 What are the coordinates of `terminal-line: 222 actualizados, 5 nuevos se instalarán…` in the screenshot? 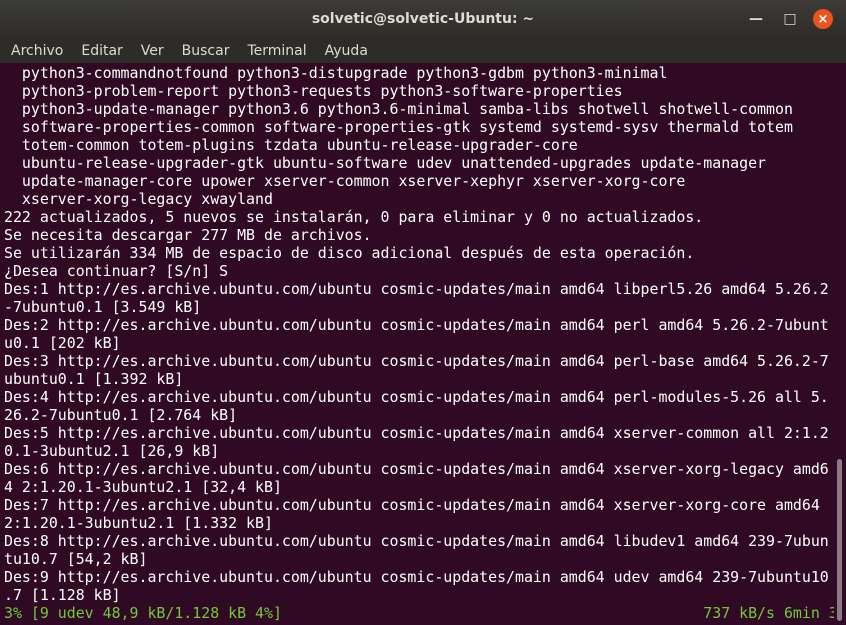 It's located at (354, 217).